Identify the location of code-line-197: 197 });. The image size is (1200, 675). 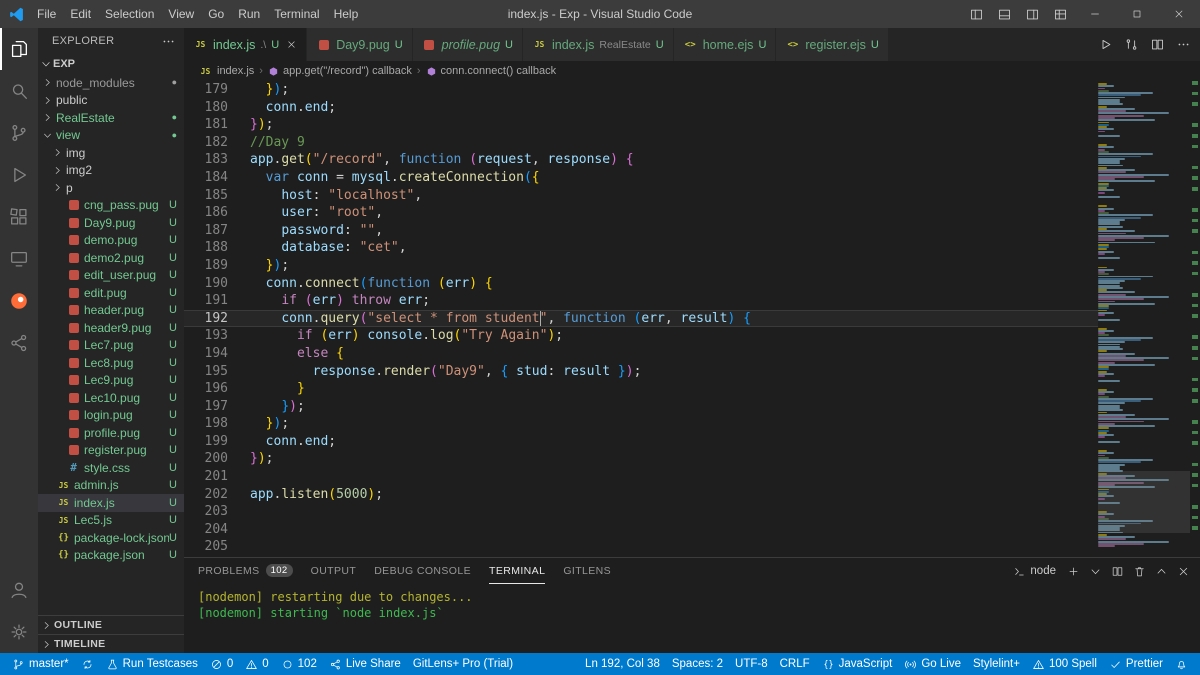
(641, 407).